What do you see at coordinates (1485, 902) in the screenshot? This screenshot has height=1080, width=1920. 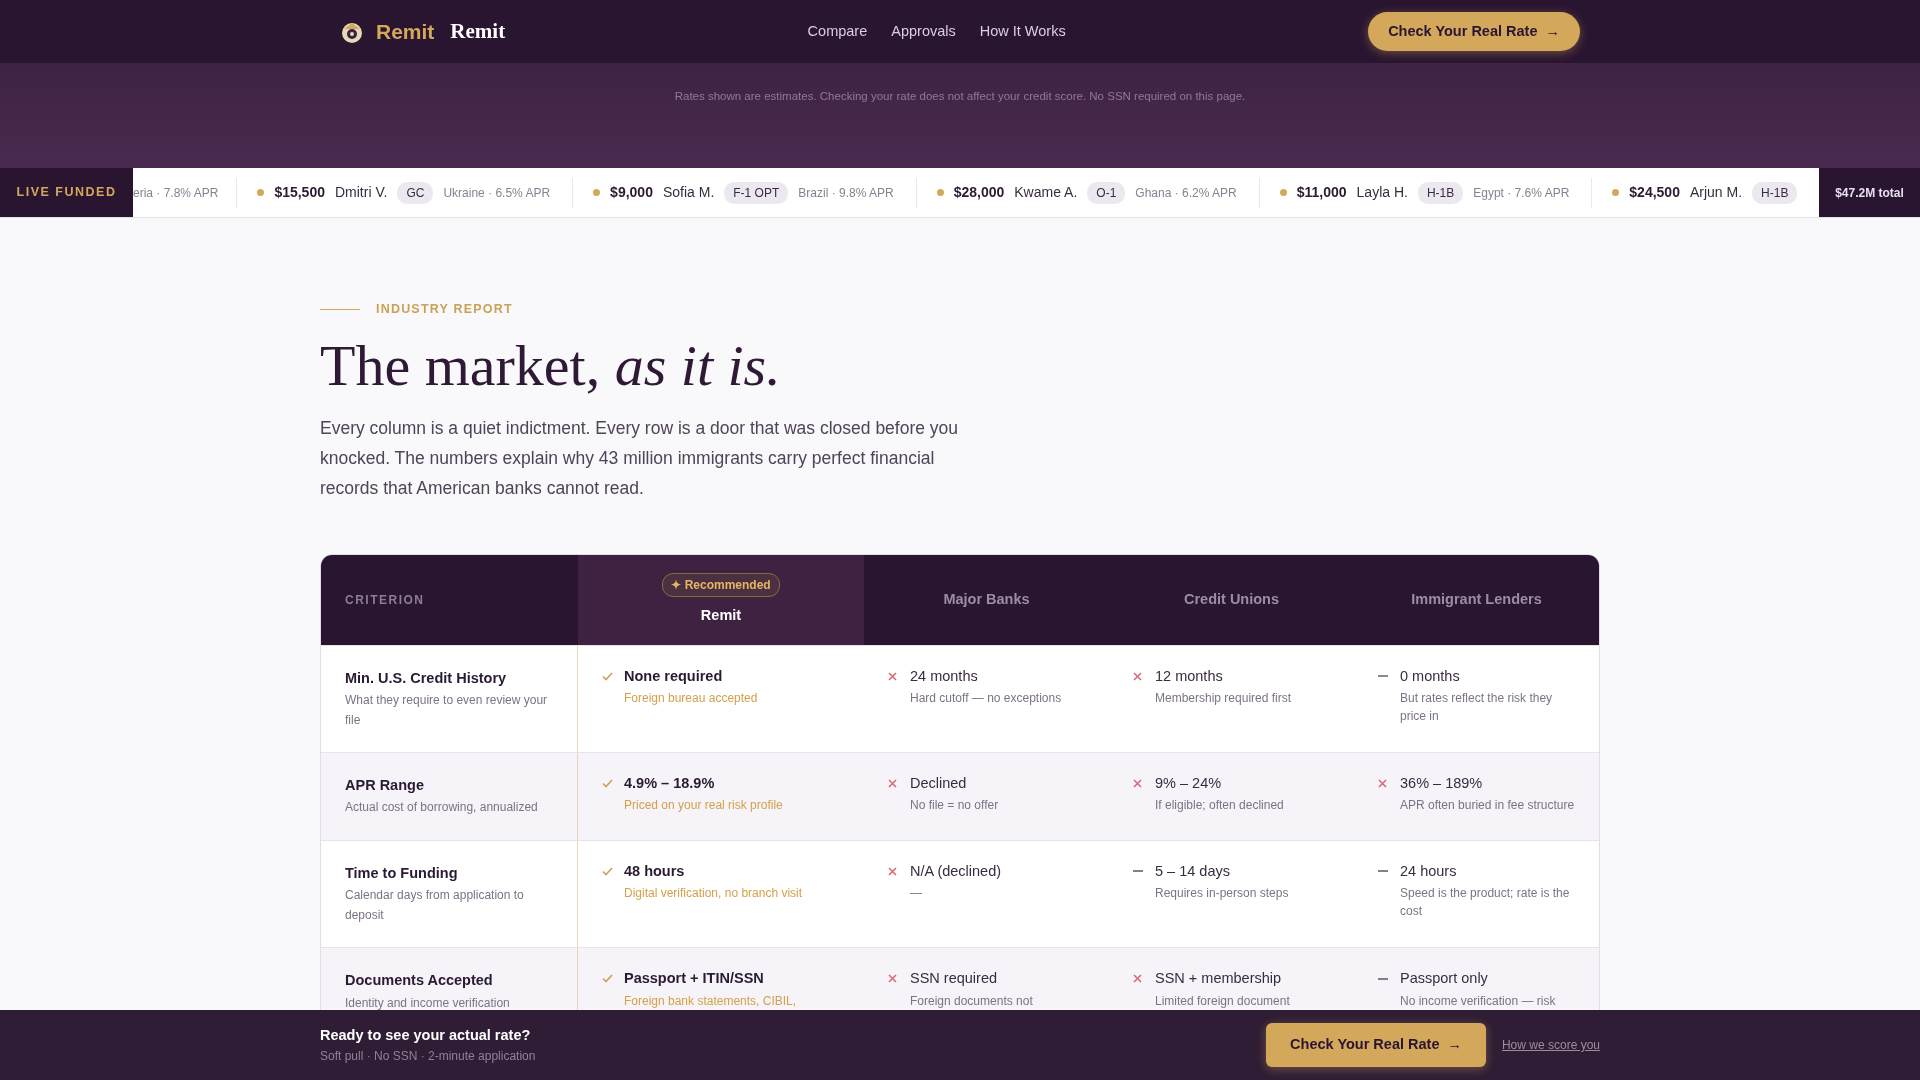 I see `cell-note: Speed is the product; rate is the cost` at bounding box center [1485, 902].